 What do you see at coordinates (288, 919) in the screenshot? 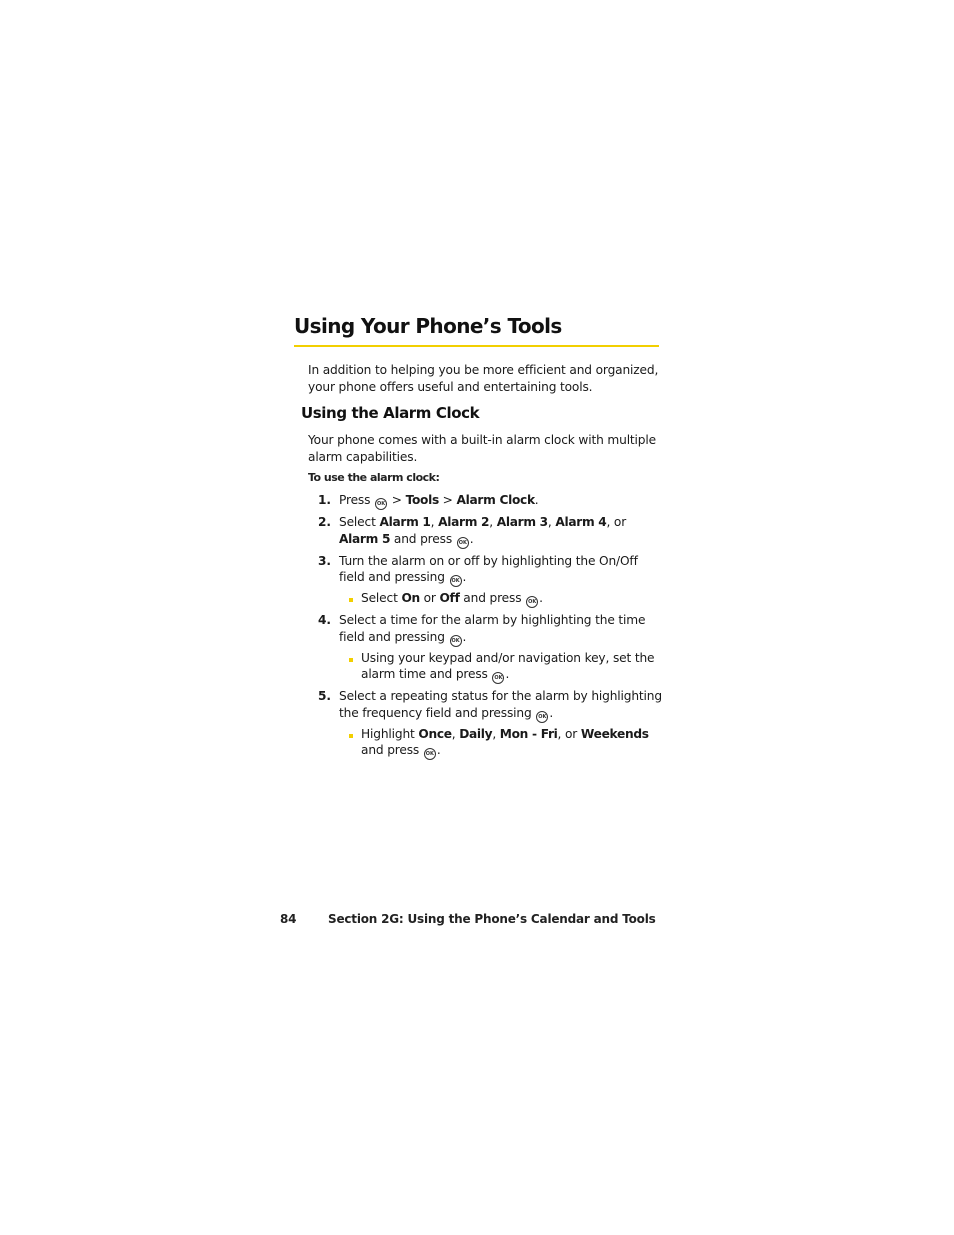
I see `page-number: 84` at bounding box center [288, 919].